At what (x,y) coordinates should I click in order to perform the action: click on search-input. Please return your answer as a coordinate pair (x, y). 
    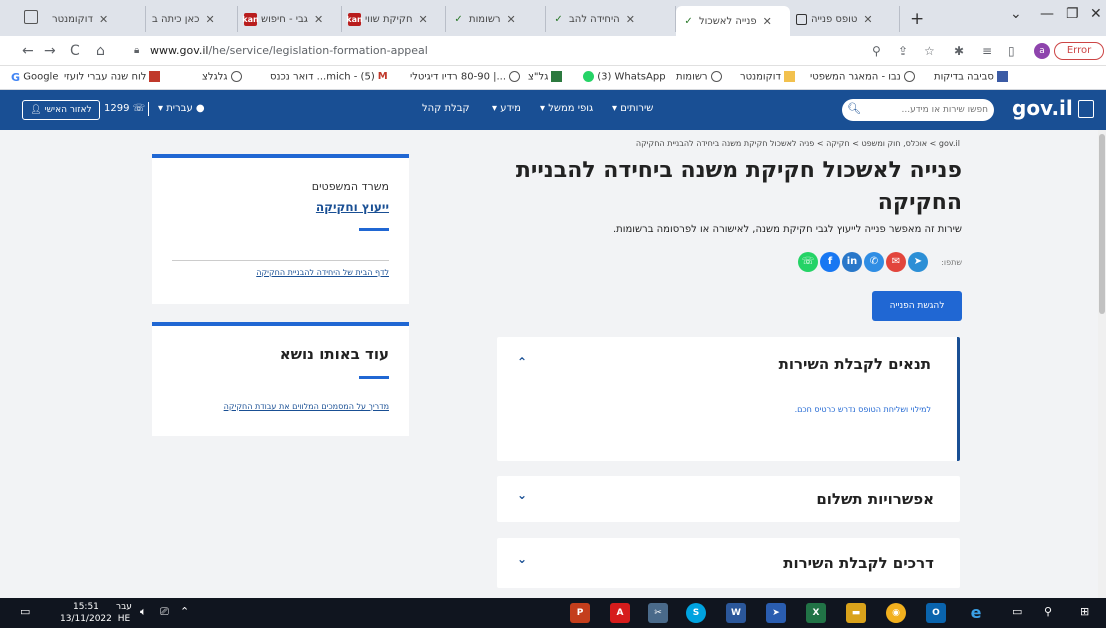
    Looking at the image, I should click on (925, 110).